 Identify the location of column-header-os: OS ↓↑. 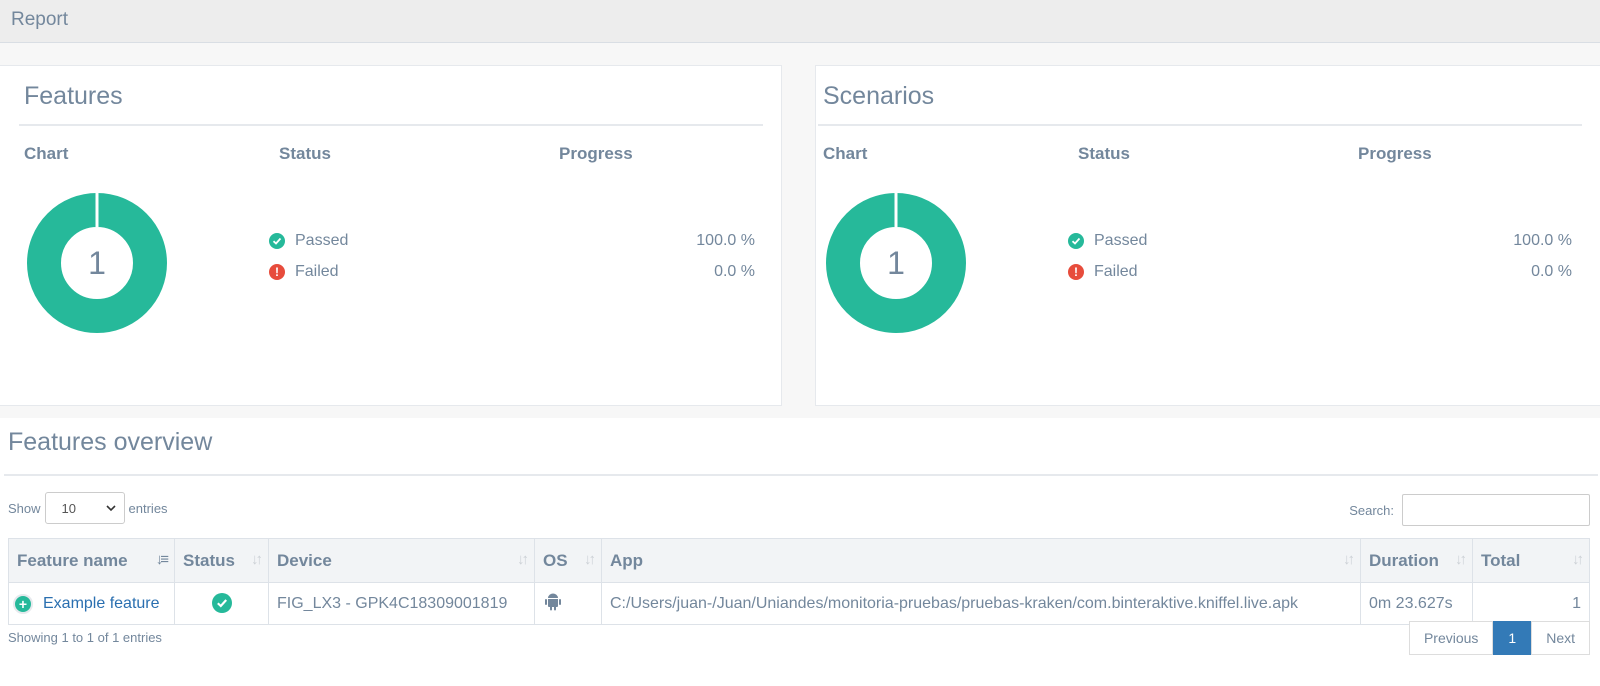
(568, 560).